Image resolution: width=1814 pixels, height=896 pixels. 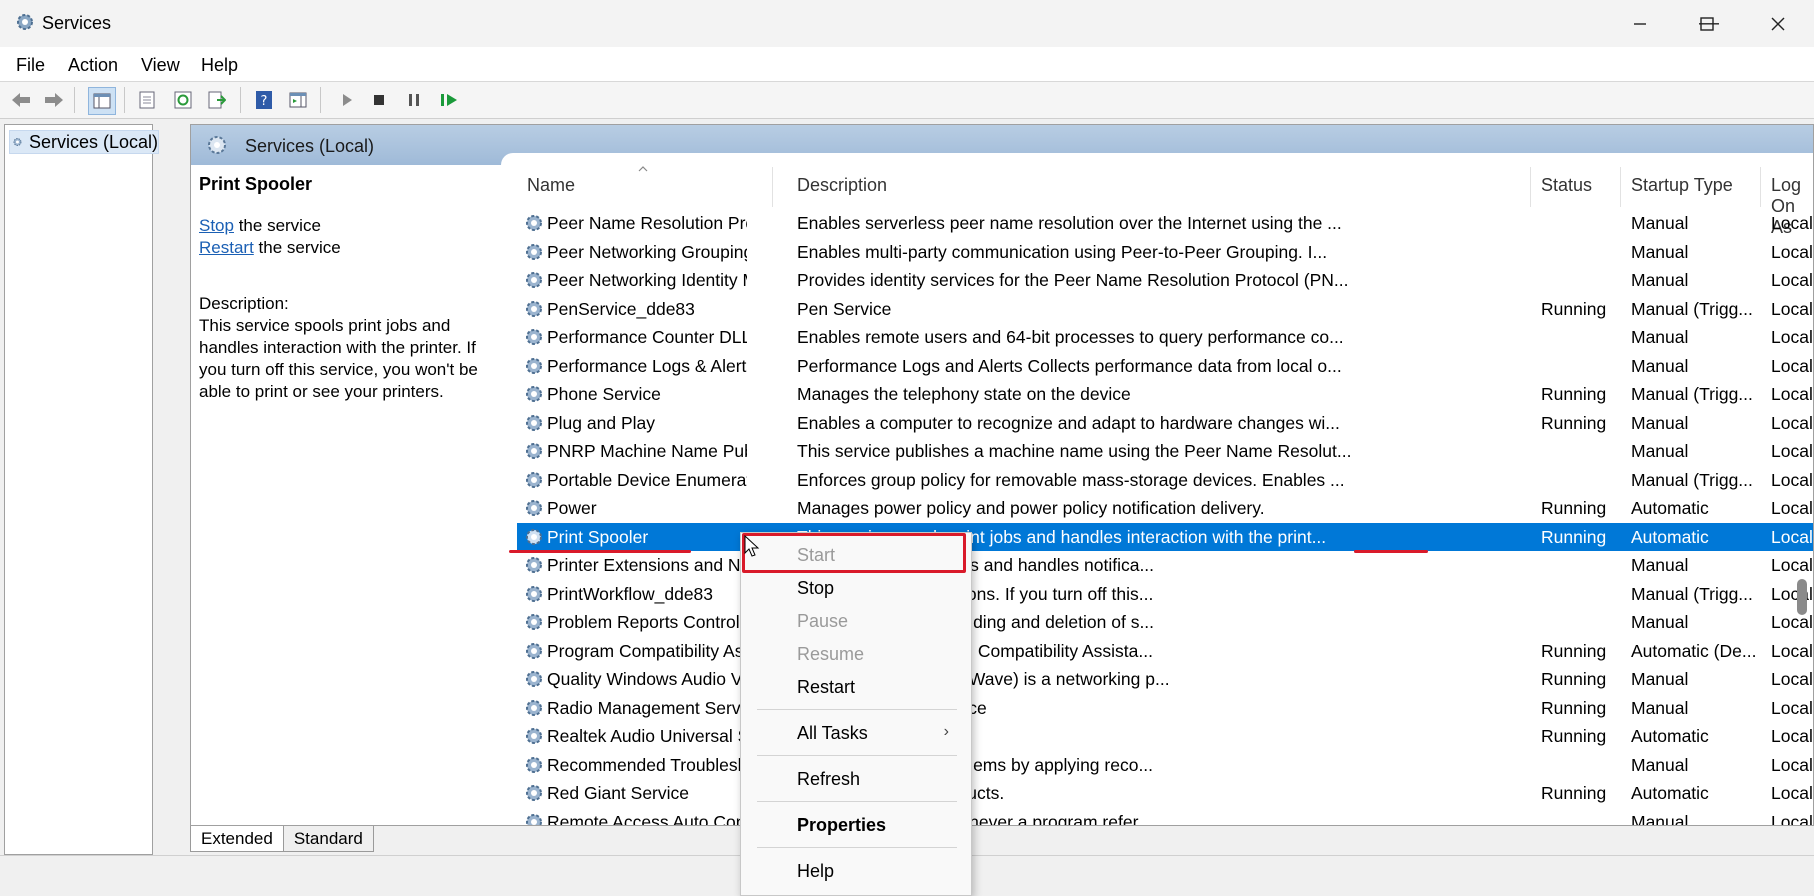 What do you see at coordinates (841, 825) in the screenshot?
I see `menu-item-properties: Properties` at bounding box center [841, 825].